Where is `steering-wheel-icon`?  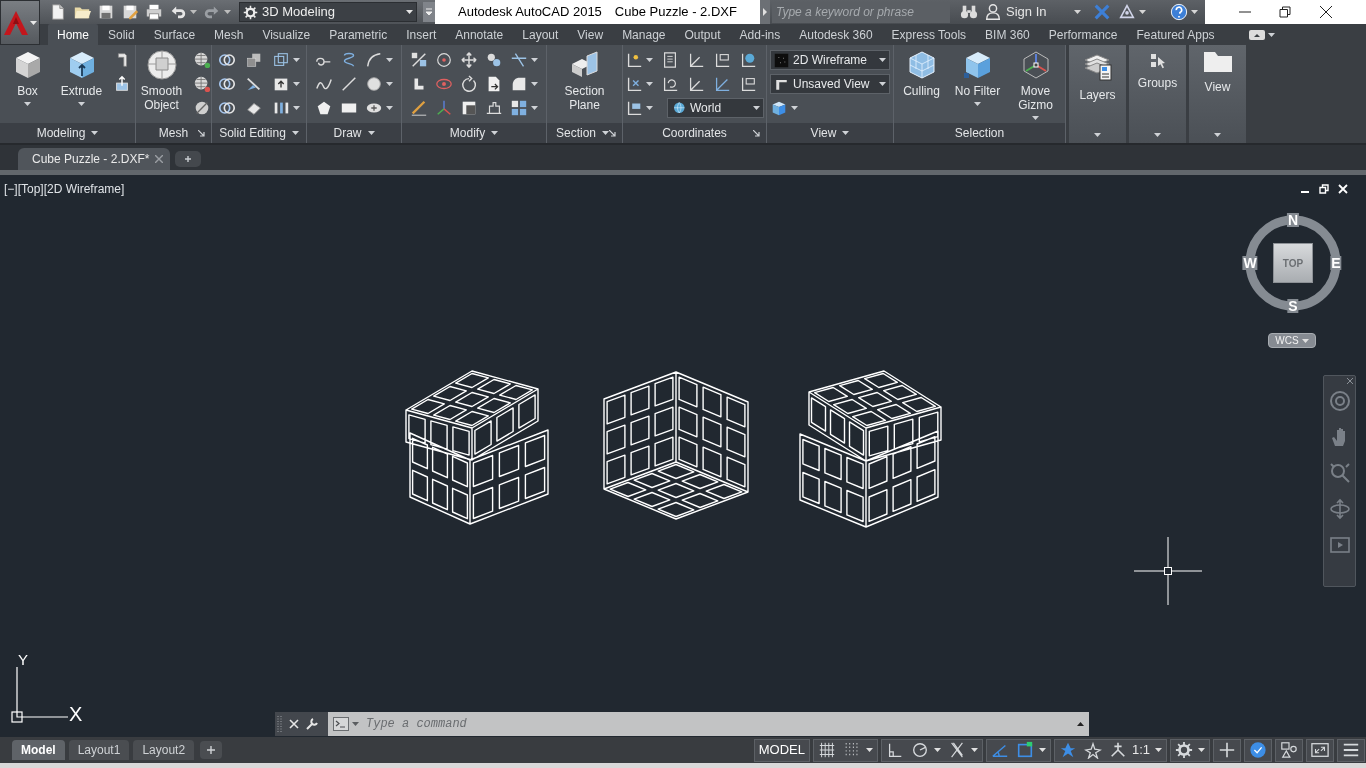 steering-wheel-icon is located at coordinates (1339, 401).